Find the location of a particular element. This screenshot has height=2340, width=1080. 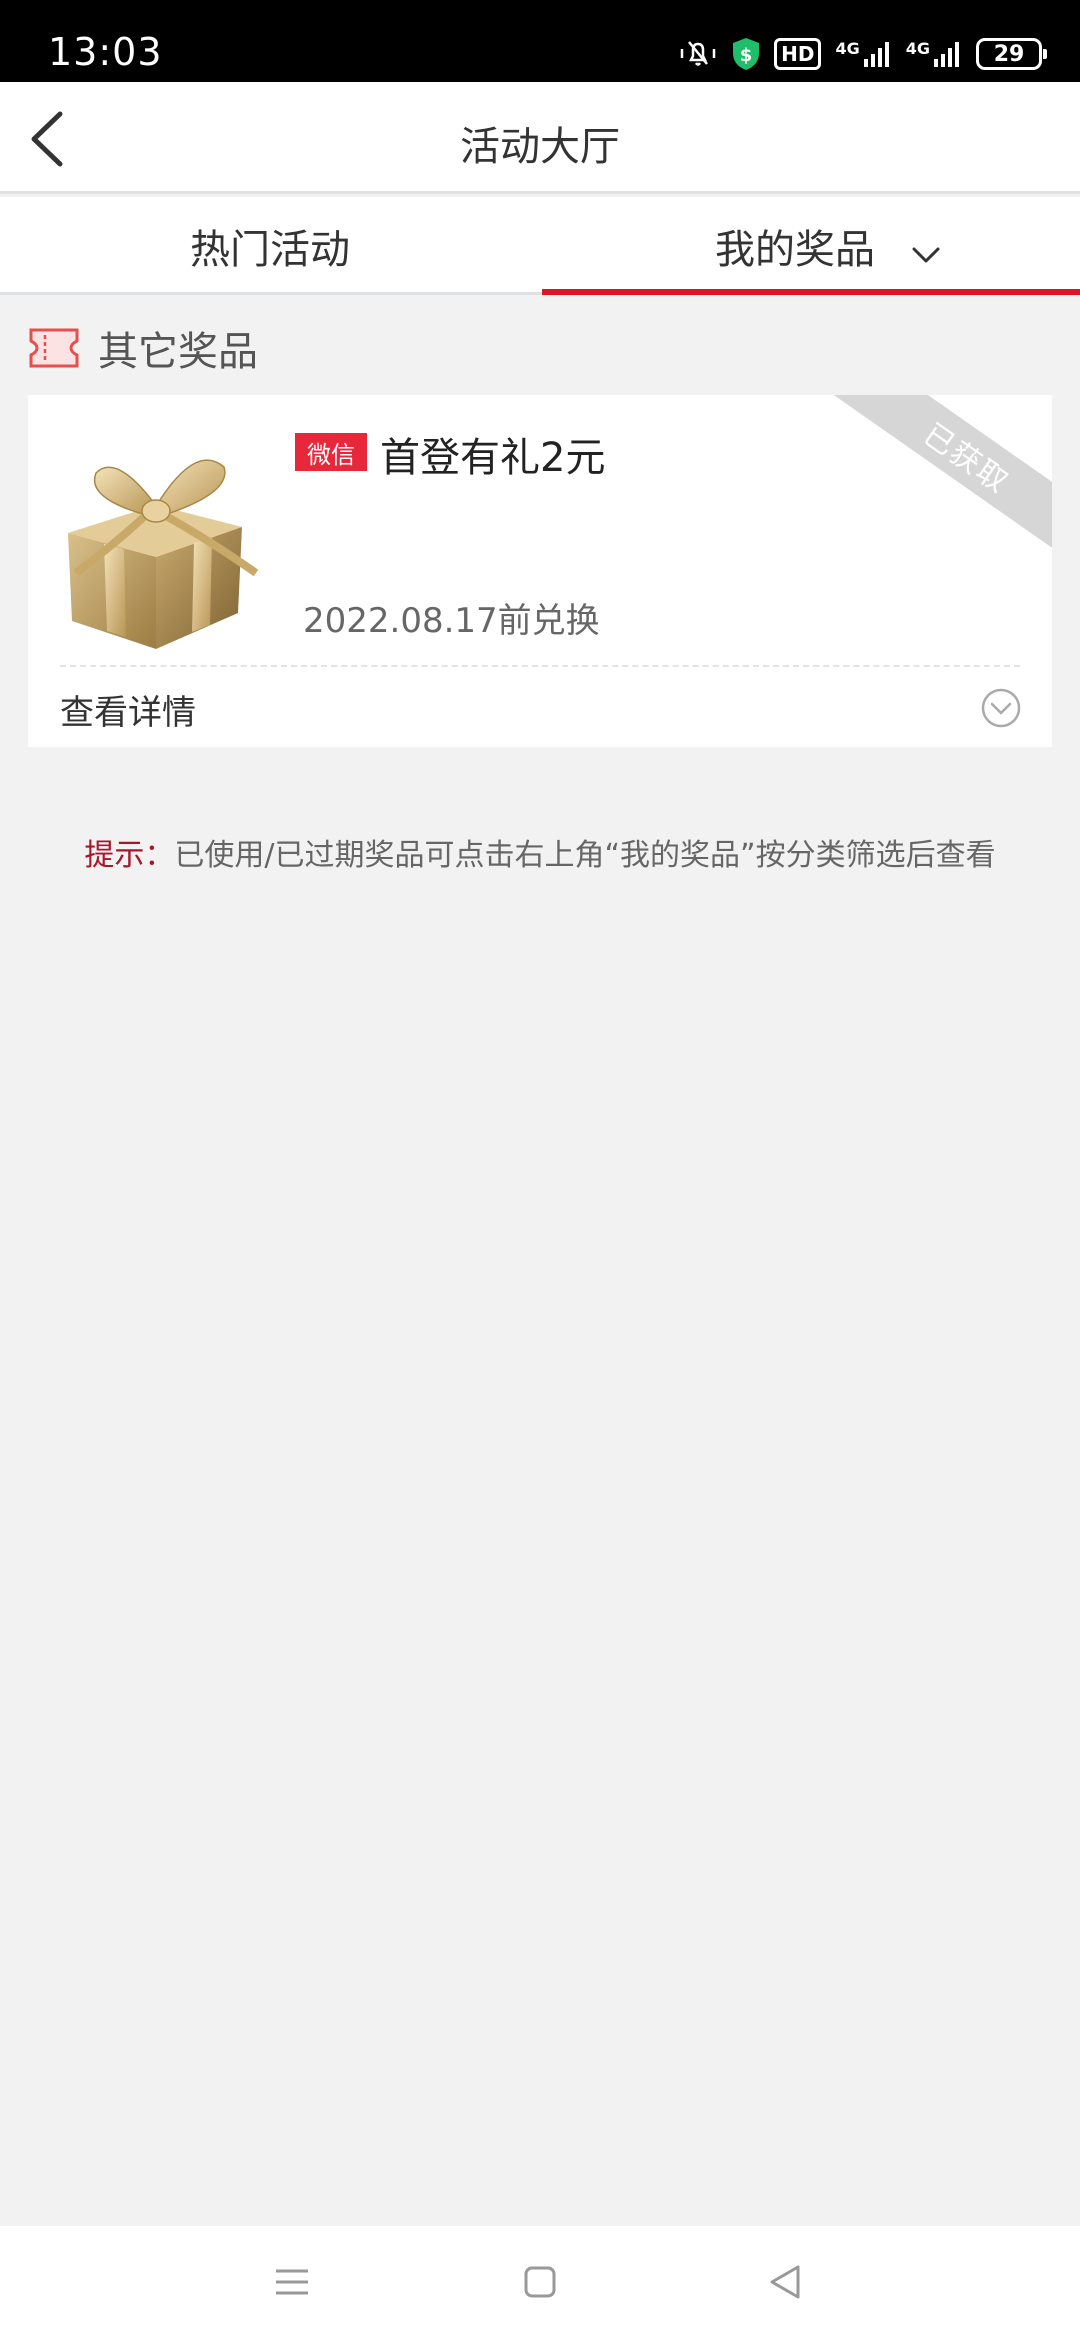

card-divider is located at coordinates (540, 666).